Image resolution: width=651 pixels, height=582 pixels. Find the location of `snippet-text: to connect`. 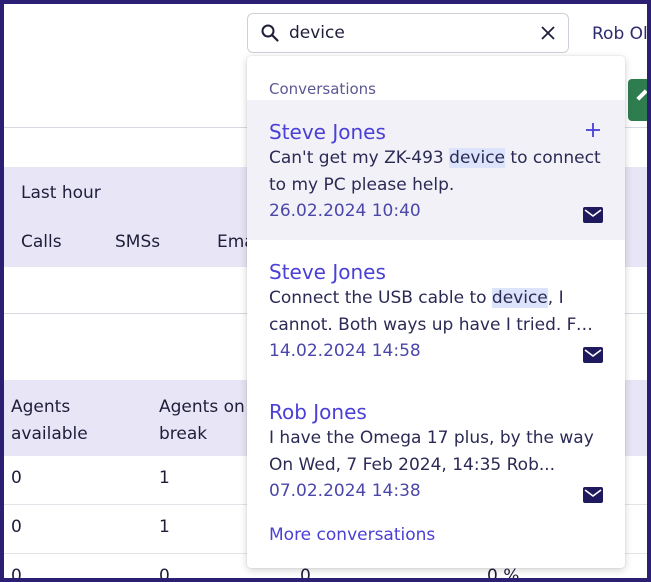

snippet-text: to connect is located at coordinates (553, 158).